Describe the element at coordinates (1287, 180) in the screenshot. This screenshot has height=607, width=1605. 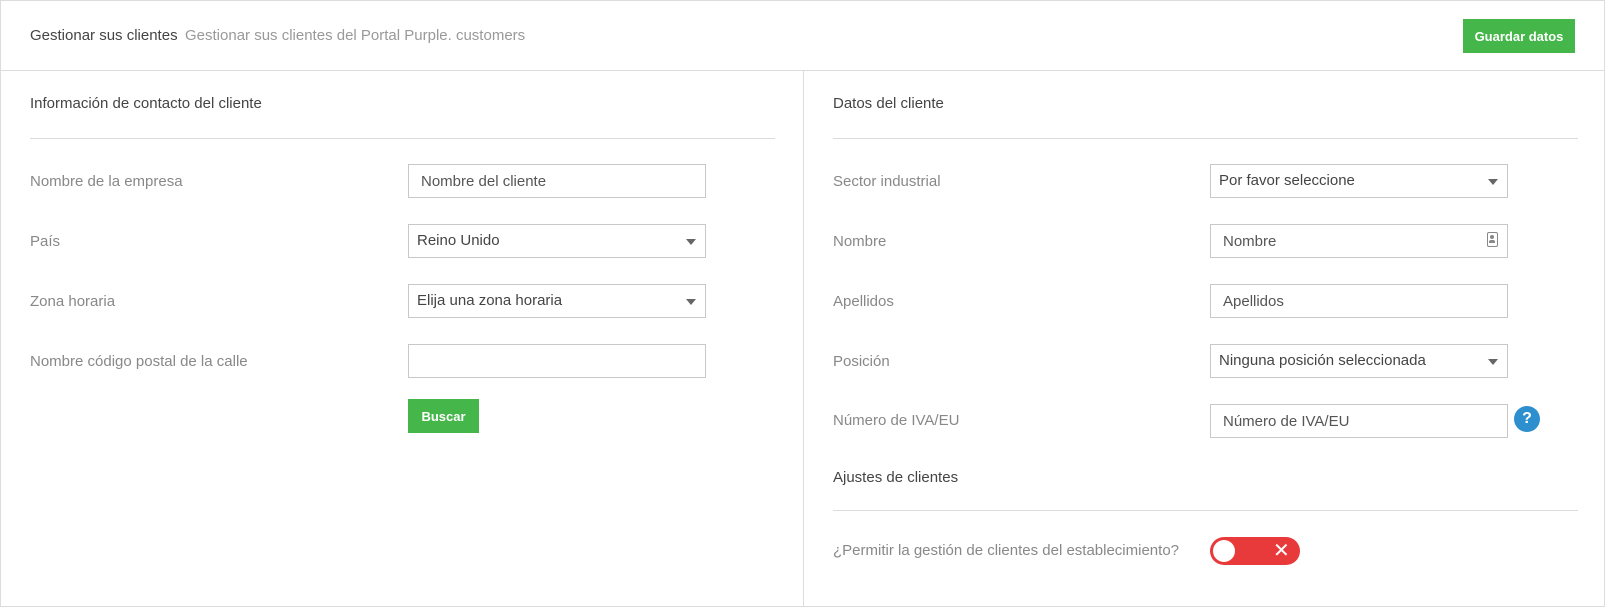
I see `industry-select-value: Por favor seleccione` at that location.